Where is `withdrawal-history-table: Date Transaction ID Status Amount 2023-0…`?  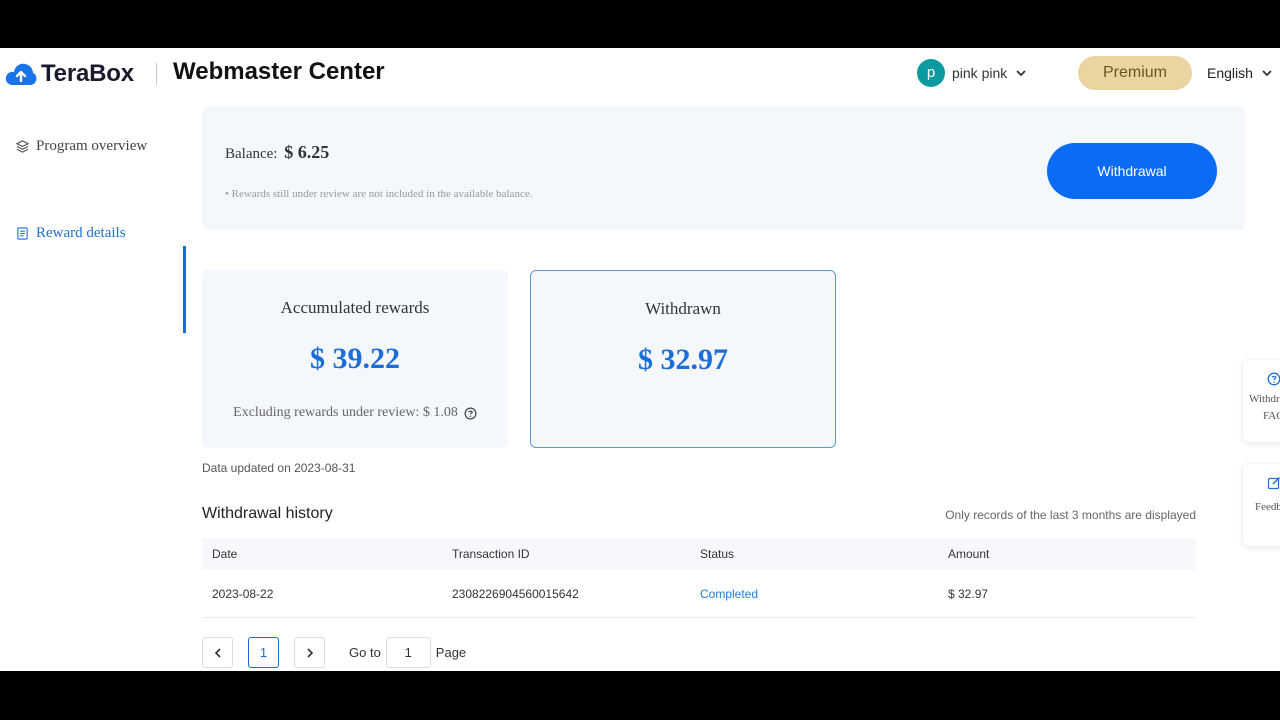
withdrawal-history-table: Date Transaction ID Status Amount 2023-0… is located at coordinates (699, 578).